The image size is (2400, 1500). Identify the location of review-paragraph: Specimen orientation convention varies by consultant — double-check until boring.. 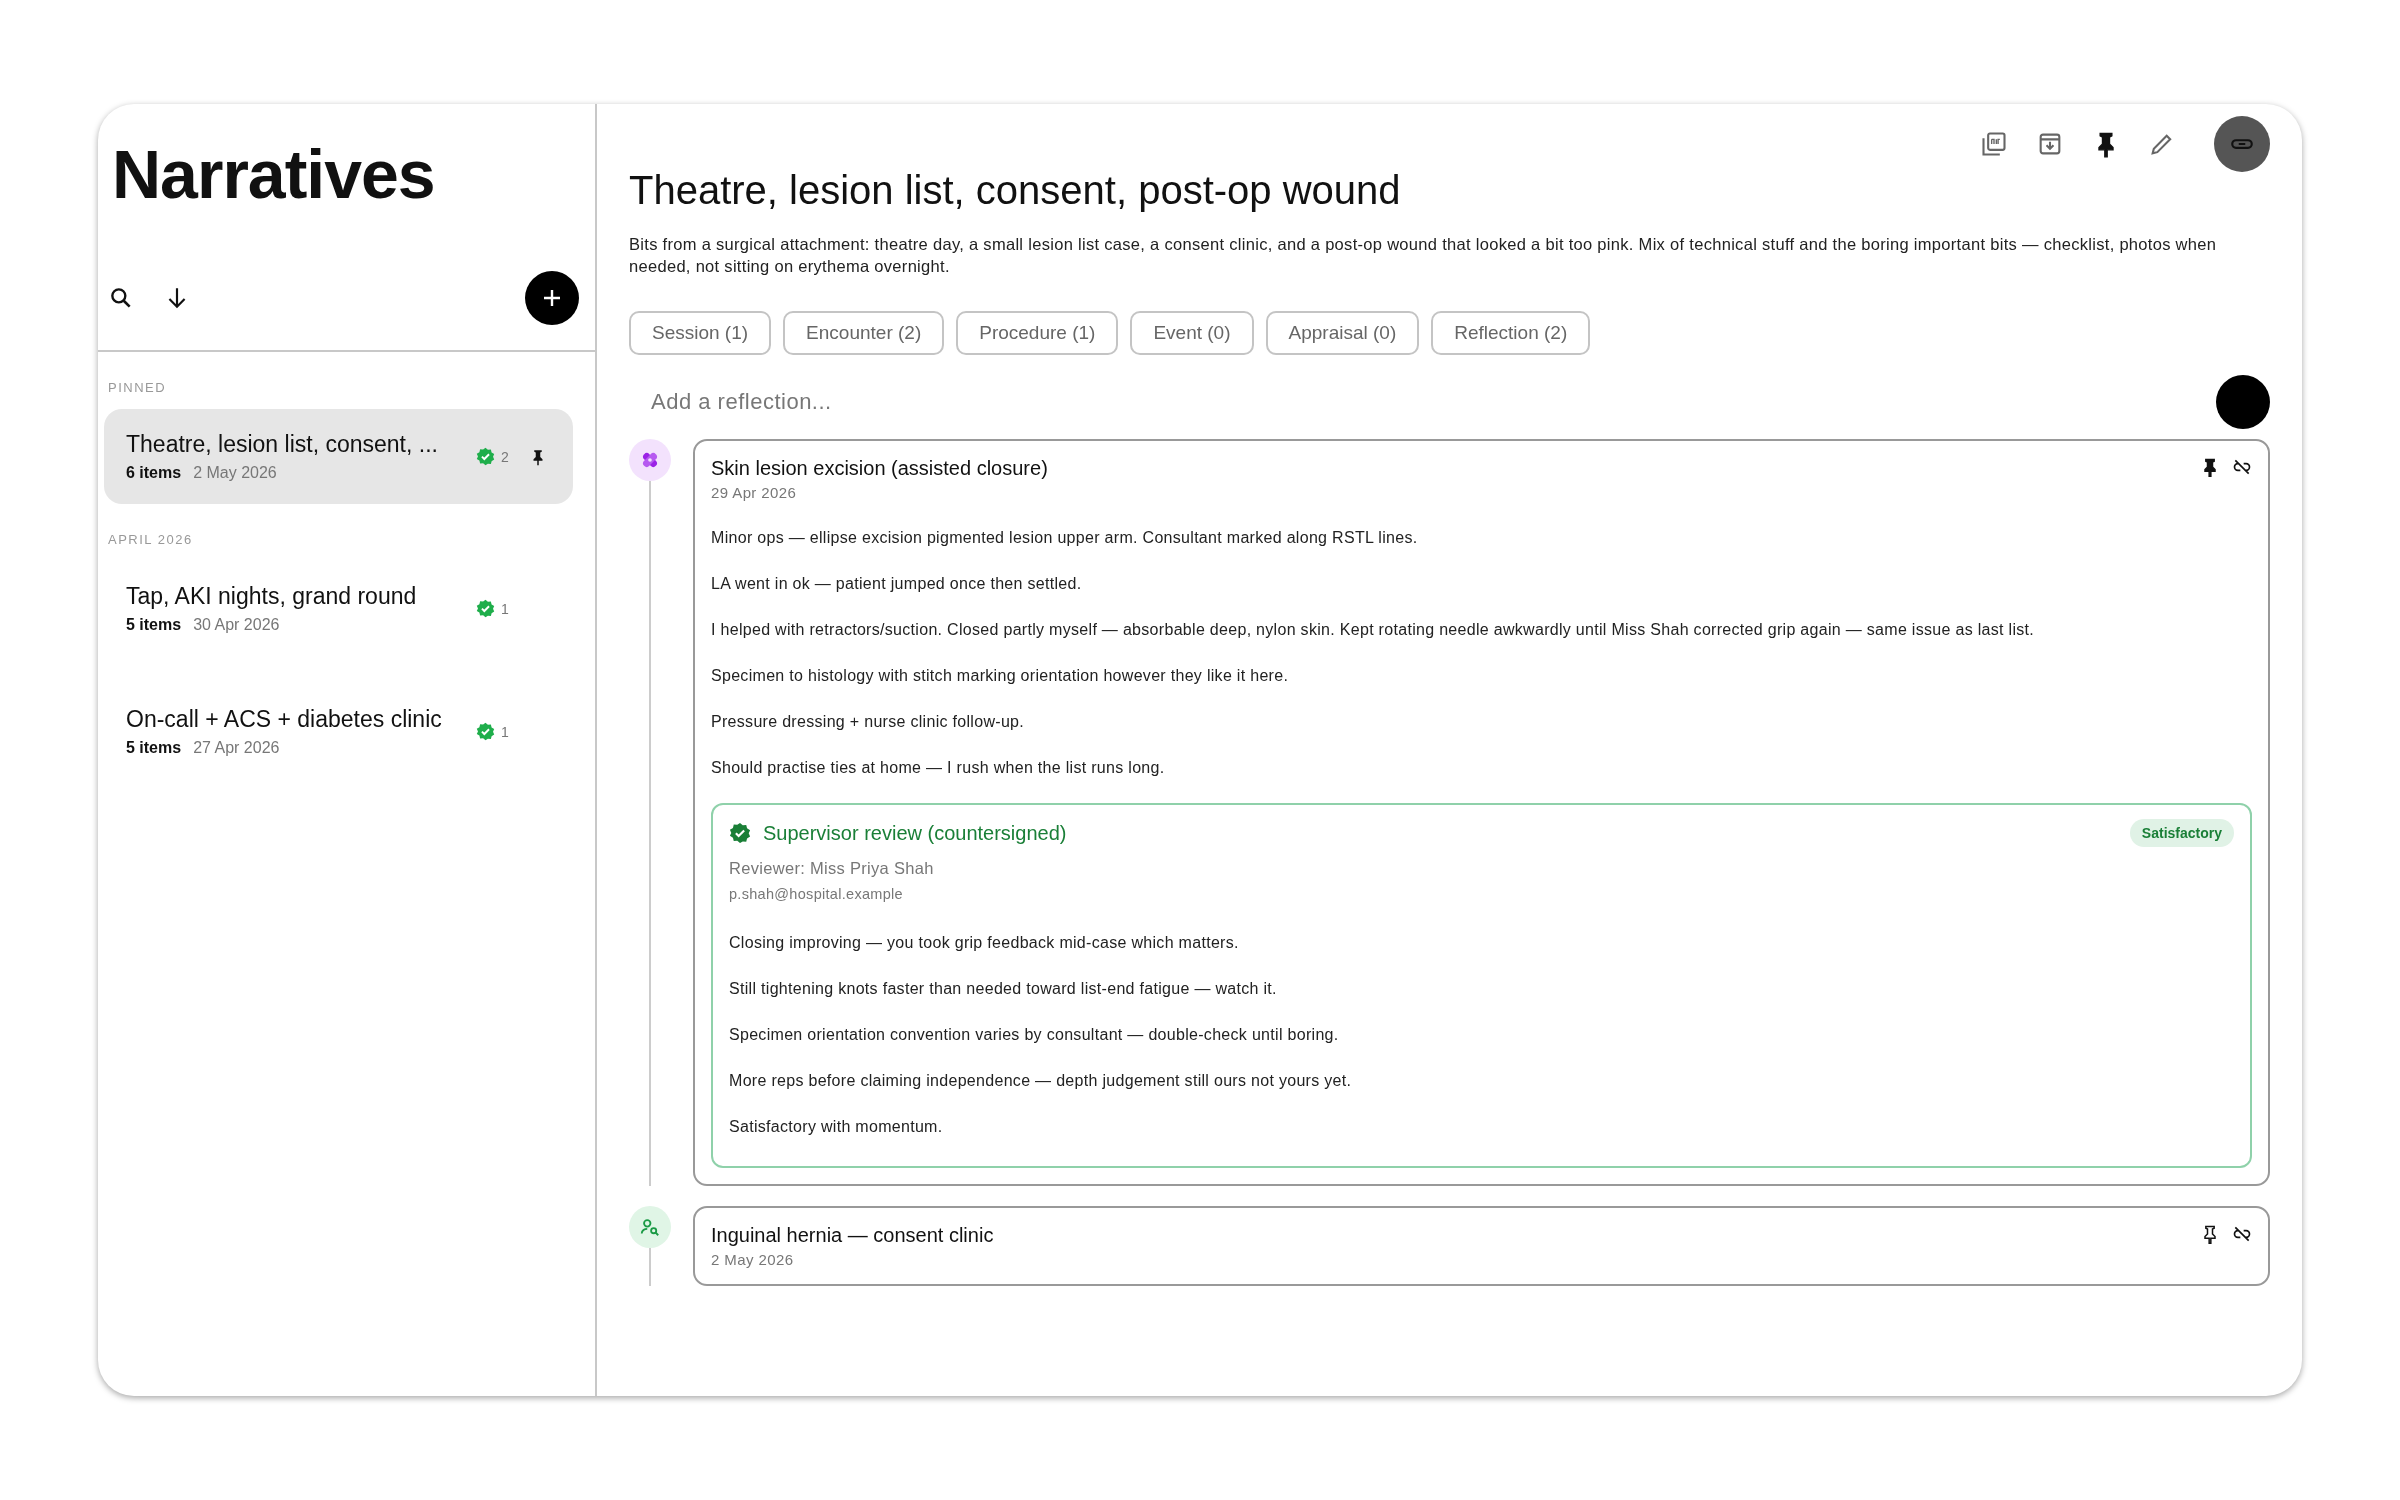
(1034, 1035).